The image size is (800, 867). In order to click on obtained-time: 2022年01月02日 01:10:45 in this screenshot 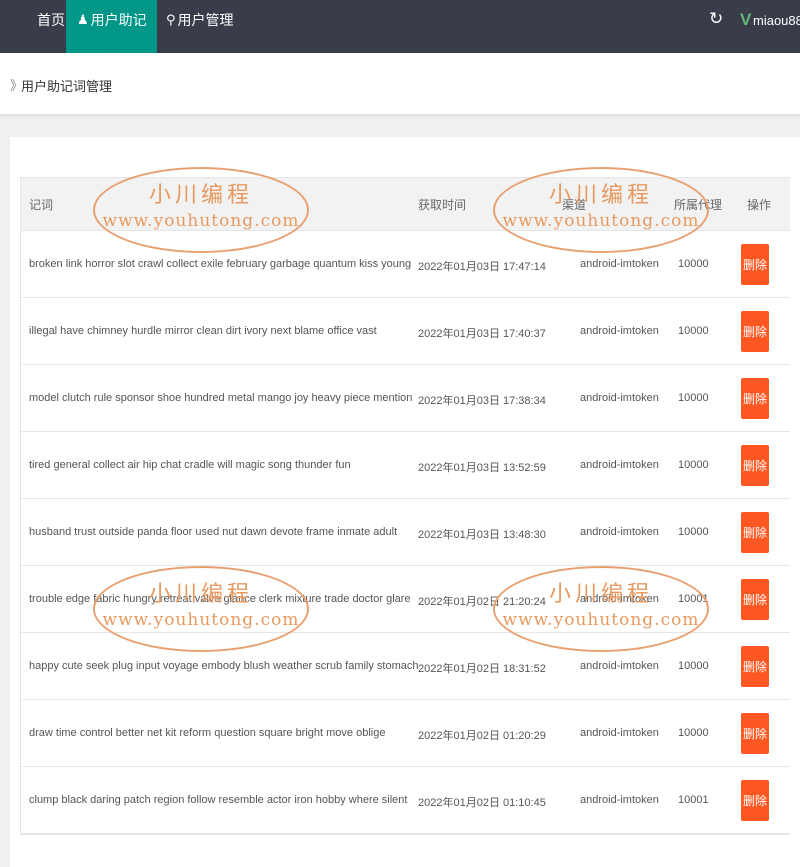, I will do `click(482, 803)`.